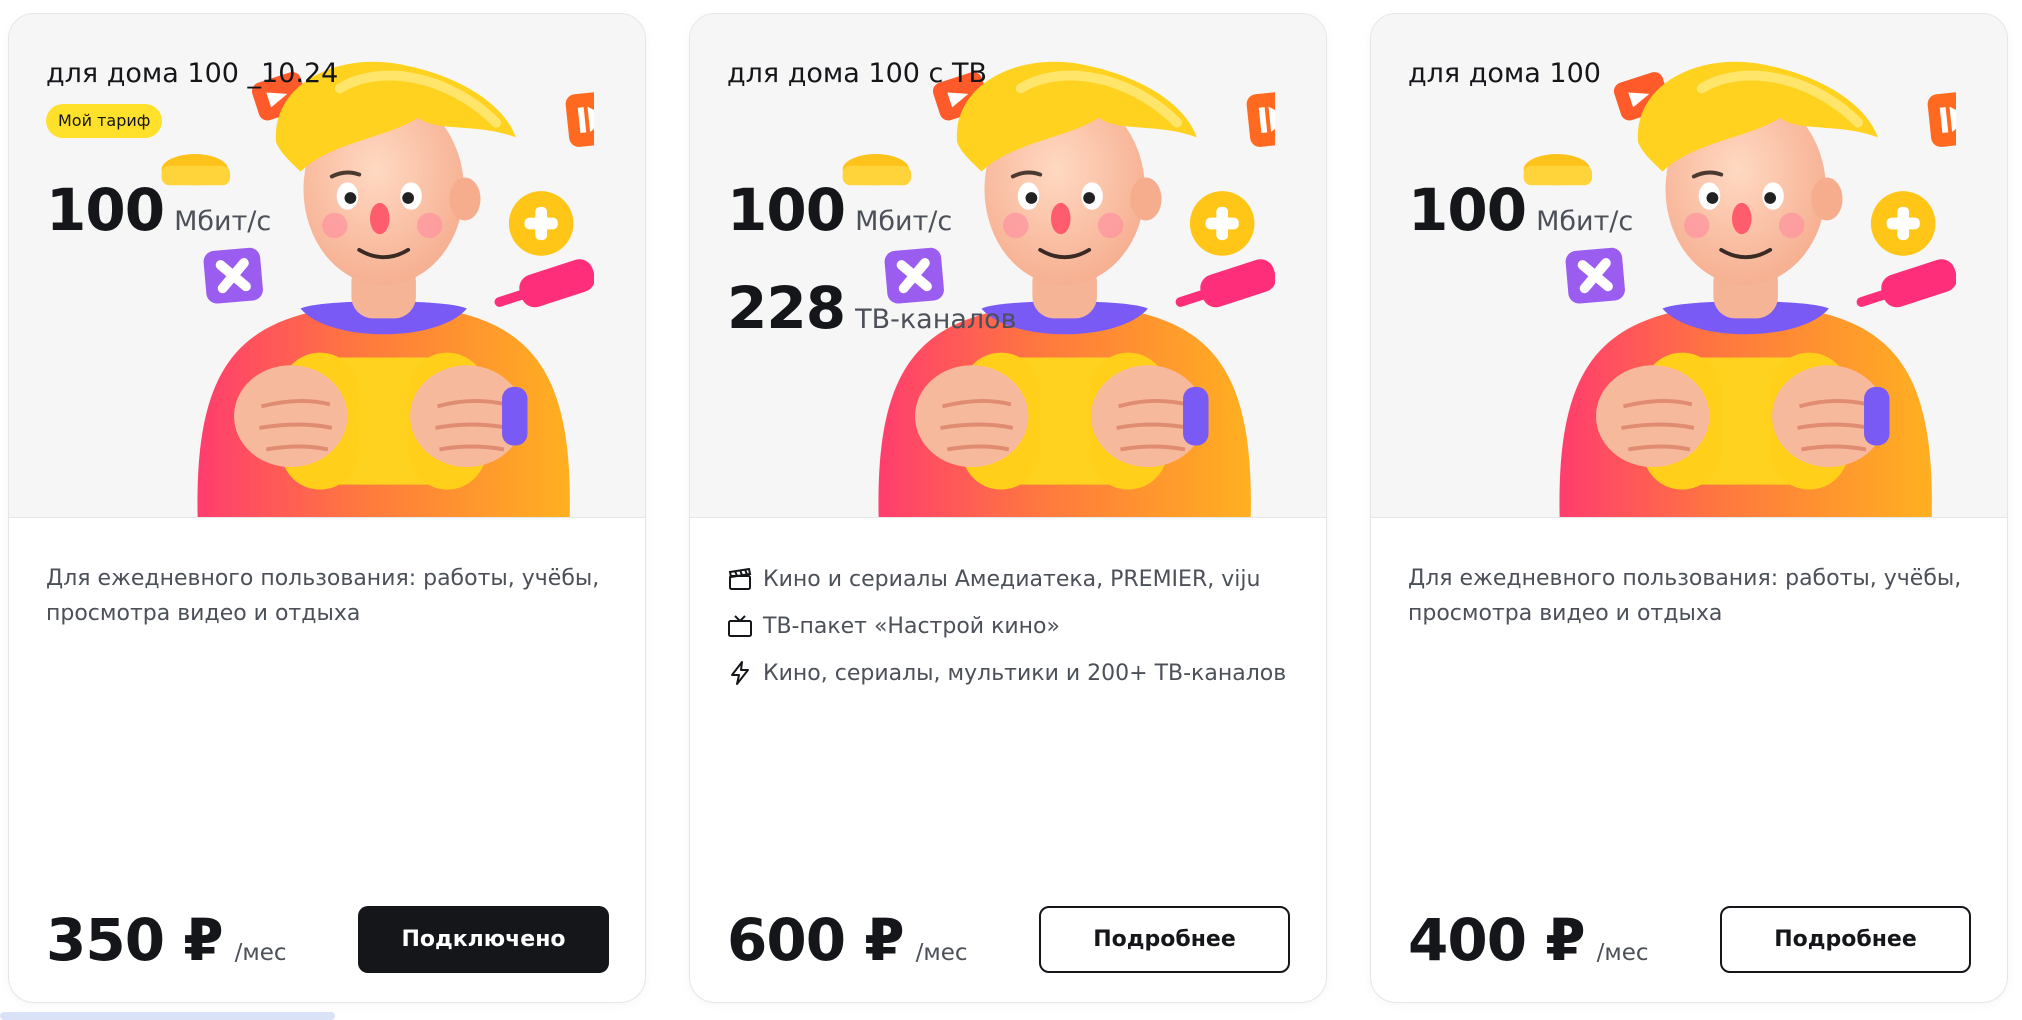  I want to click on tariff-title: для дома 100 с ТВ, so click(857, 73).